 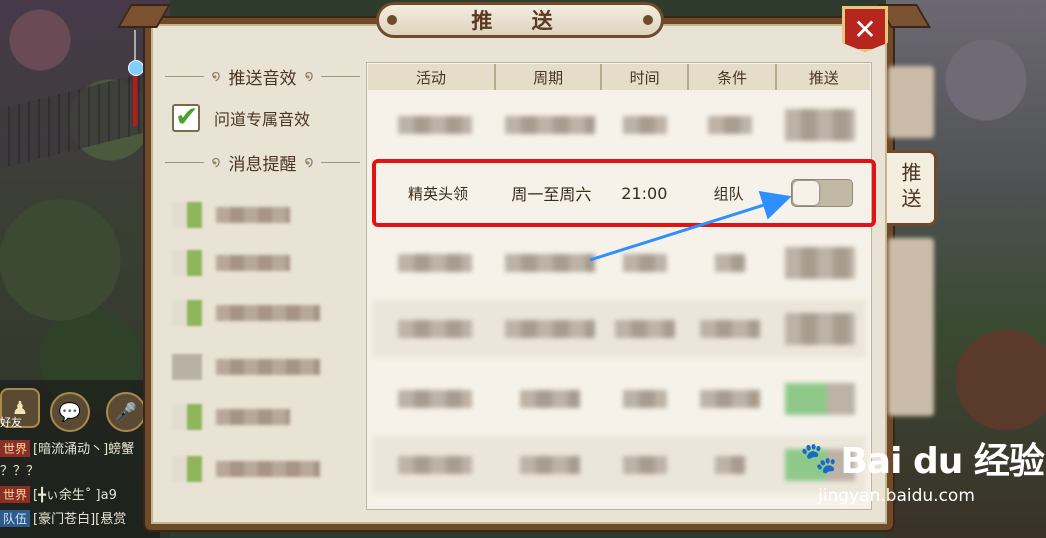 I want to click on paw-logo-icon: 🐾, so click(x=818, y=458).